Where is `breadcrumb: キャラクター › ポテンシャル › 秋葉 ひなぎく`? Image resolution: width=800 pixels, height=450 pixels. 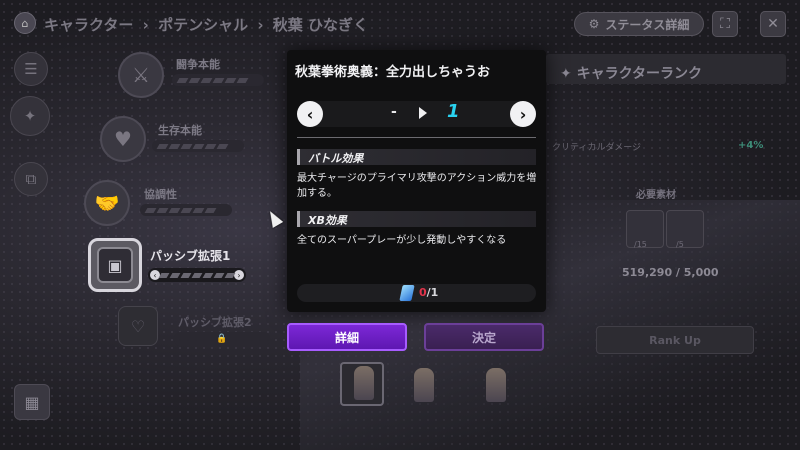 breadcrumb: キャラクター › ポテンシャル › 秋葉 ひなぎく is located at coordinates (208, 24).